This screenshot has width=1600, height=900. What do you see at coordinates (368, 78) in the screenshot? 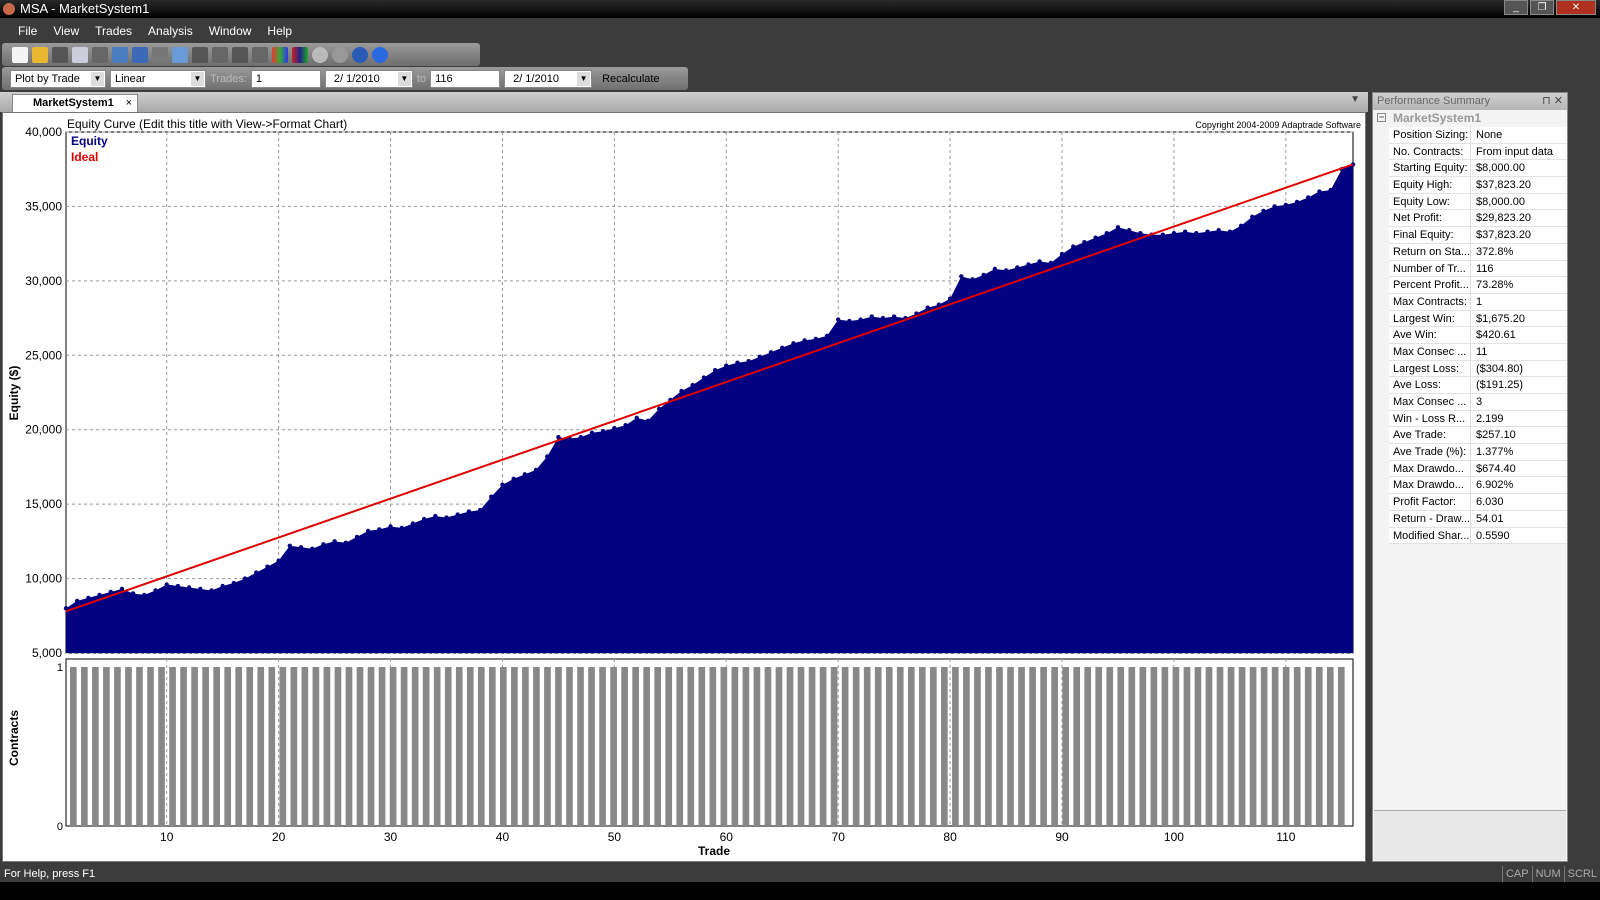
I see `date-from-picker: 2/ 1/2010 ▼` at bounding box center [368, 78].